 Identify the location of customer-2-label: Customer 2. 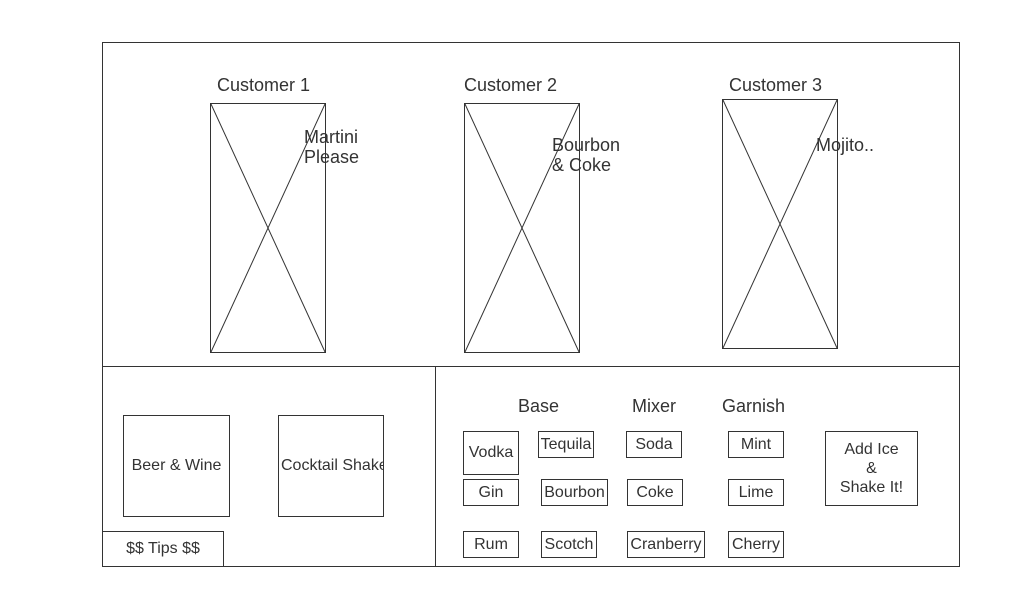
(511, 85).